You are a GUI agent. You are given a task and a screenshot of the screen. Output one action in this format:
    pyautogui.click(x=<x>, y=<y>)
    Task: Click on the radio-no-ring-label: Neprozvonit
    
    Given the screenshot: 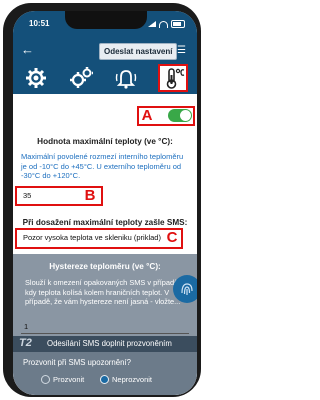 What is the action you would take?
    pyautogui.click(x=132, y=379)
    